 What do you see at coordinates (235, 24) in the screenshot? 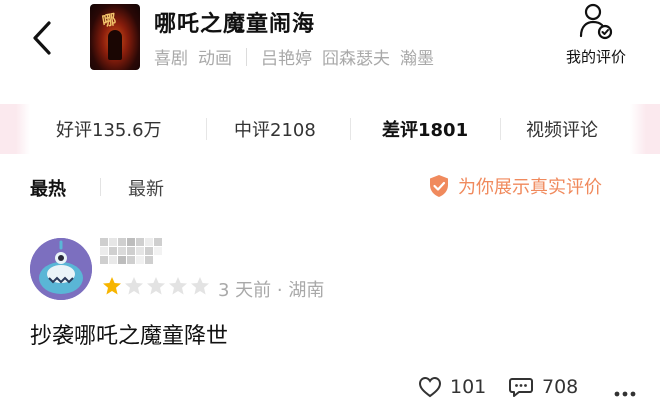
I see `movie-title: 哪吒之魔童闹海` at bounding box center [235, 24].